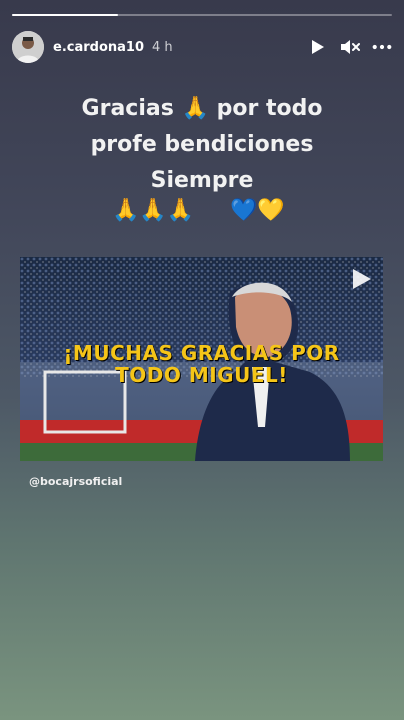 Image resolution: width=404 pixels, height=720 pixels. What do you see at coordinates (257, 210) in the screenshot?
I see `hearts-emoji: 💙💛` at bounding box center [257, 210].